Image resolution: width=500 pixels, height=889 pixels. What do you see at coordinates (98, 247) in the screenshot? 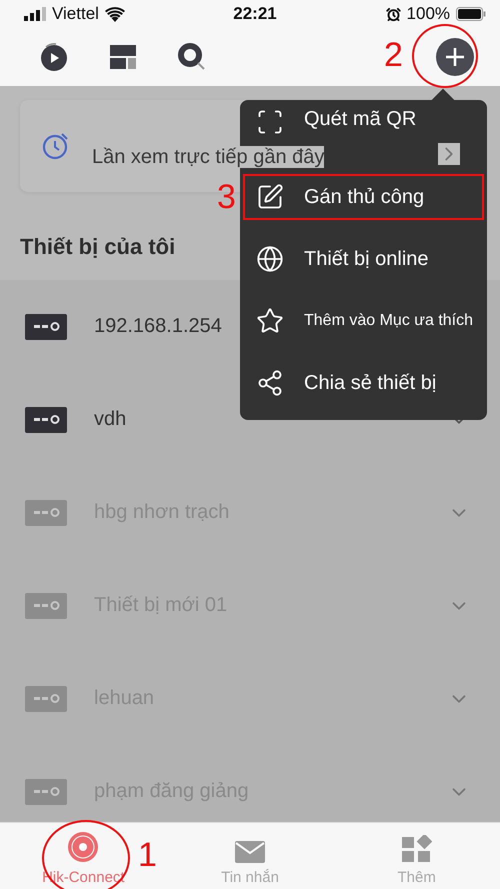
I see `section-title: Thiết bị của tôi` at bounding box center [98, 247].